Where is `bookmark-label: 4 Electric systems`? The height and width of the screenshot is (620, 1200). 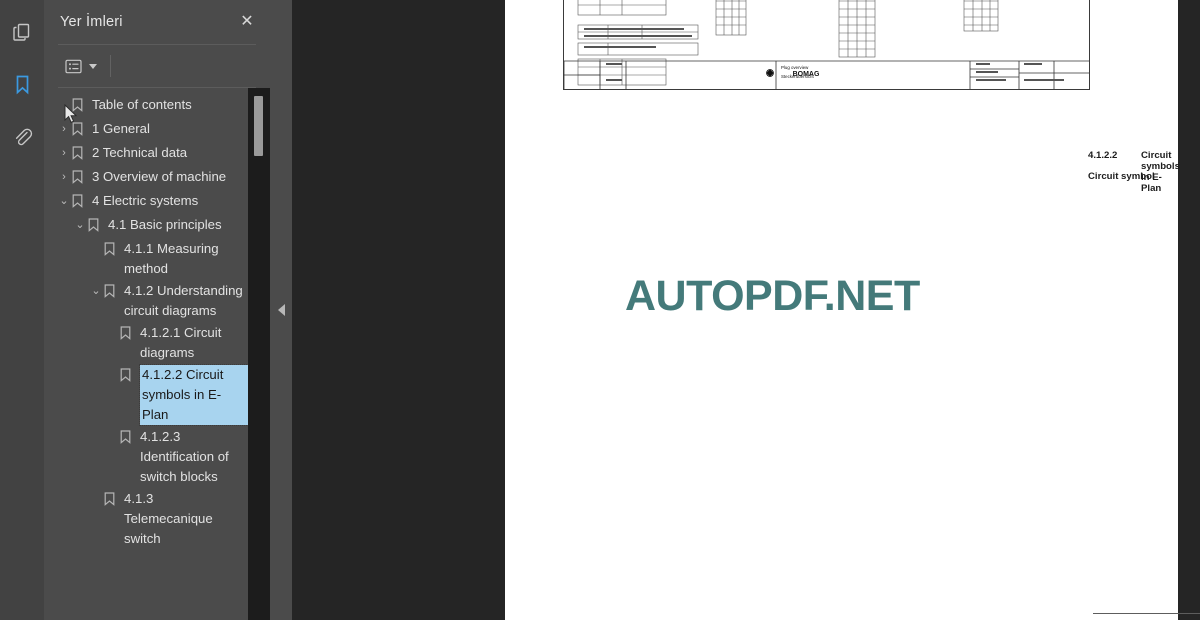
bookmark-label: 4 Electric systems is located at coordinates (145, 200).